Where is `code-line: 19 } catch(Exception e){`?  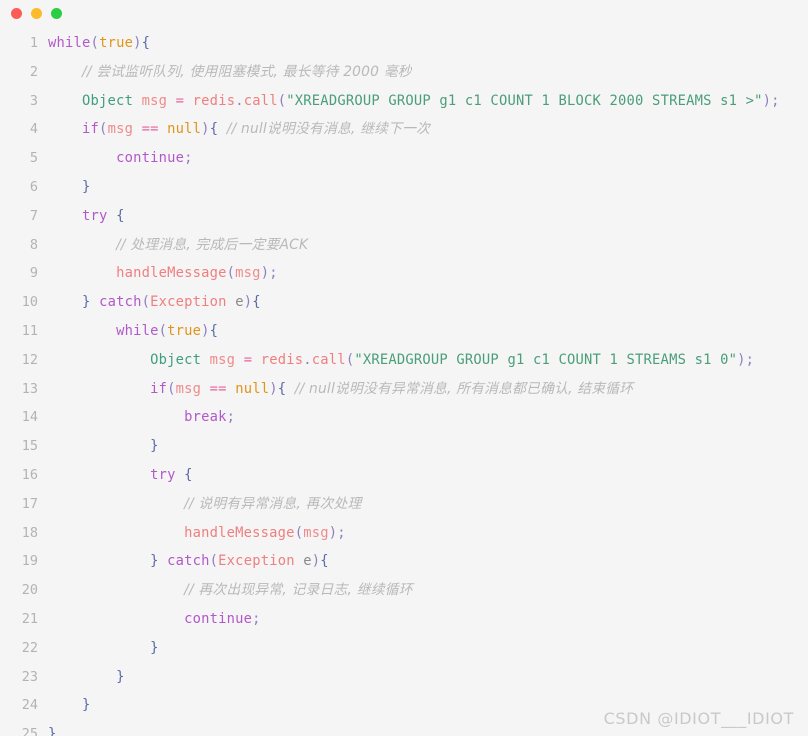
code-line: 19 } catch(Exception e){ is located at coordinates (404, 561).